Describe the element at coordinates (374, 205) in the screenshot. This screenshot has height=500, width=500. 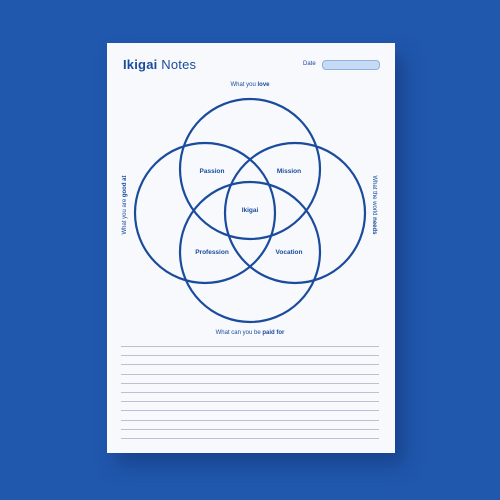
I see `label-world-needs: What the world needs` at that location.